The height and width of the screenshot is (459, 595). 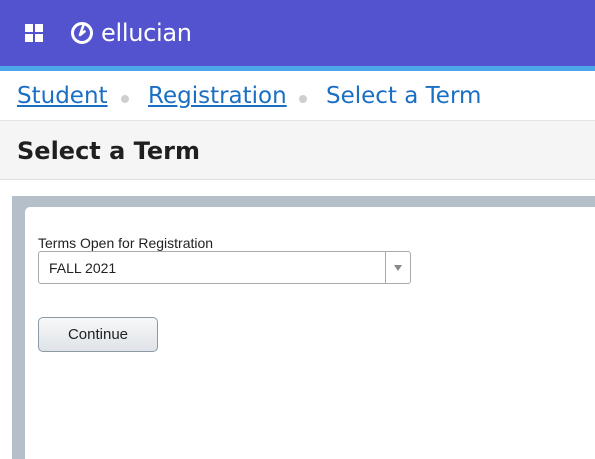 I want to click on breadcrumb-item-student: Student, so click(x=62, y=96).